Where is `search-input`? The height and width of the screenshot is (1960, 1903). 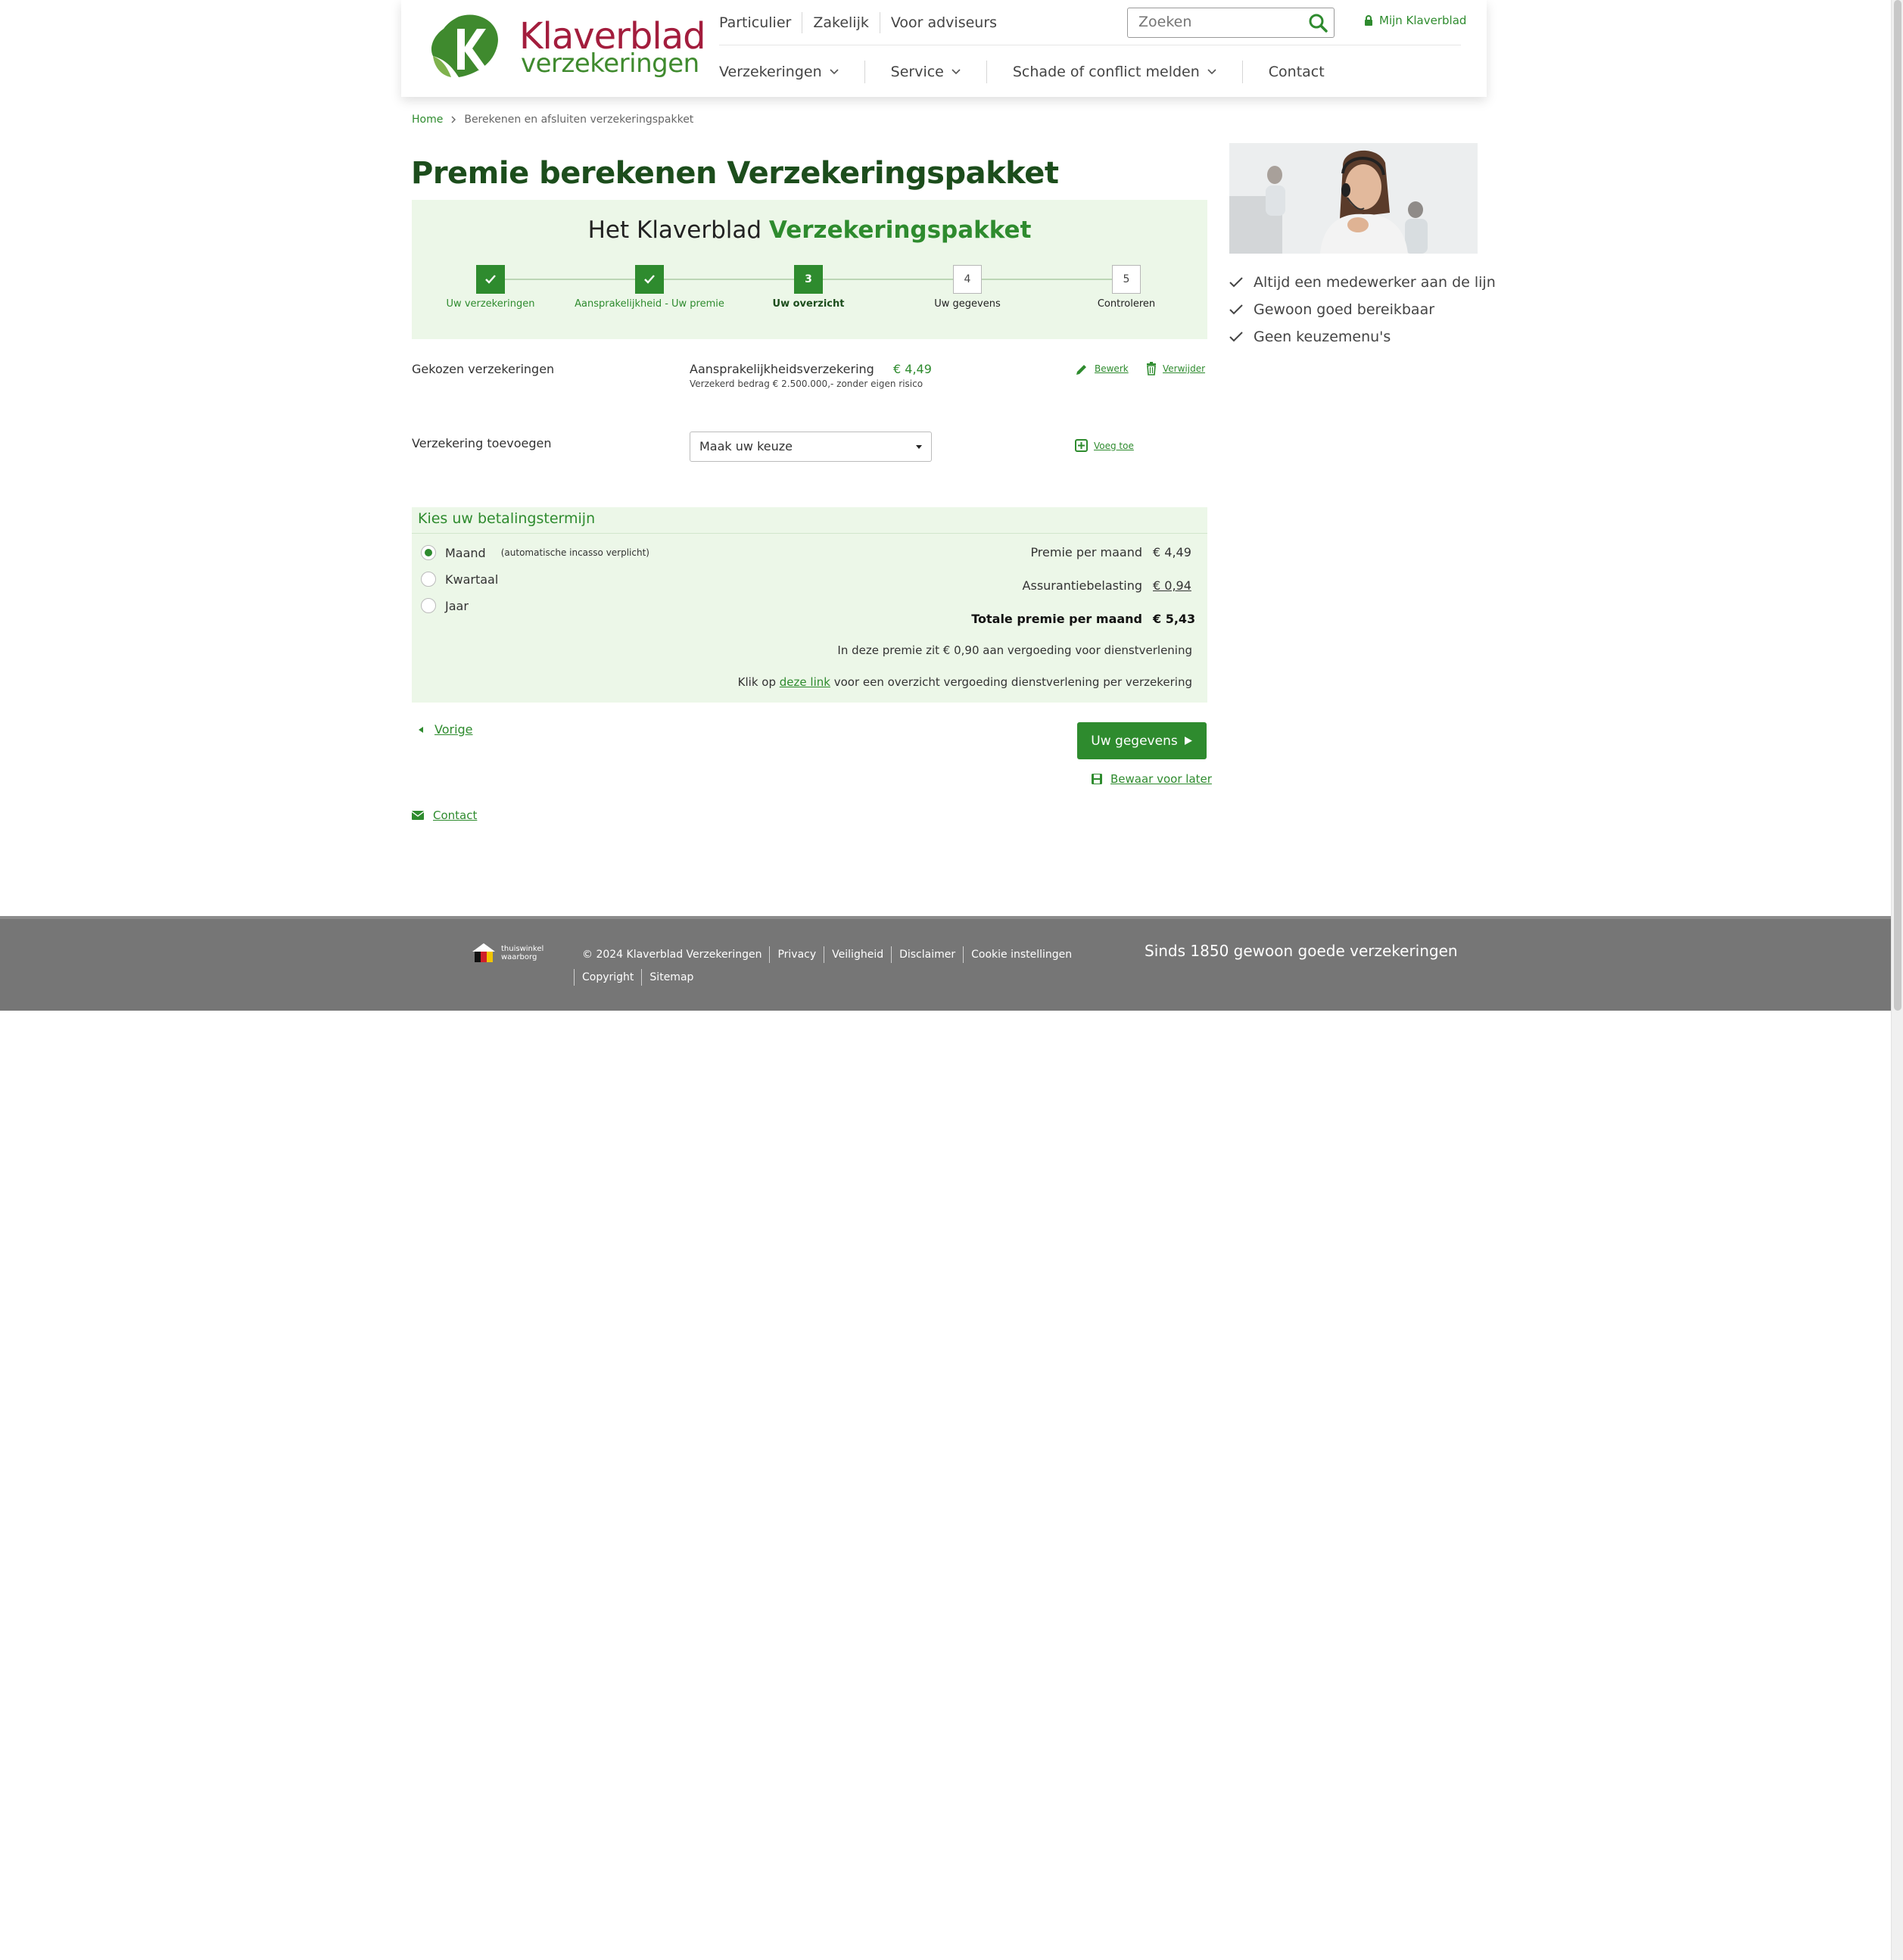
search-input is located at coordinates (1211, 22).